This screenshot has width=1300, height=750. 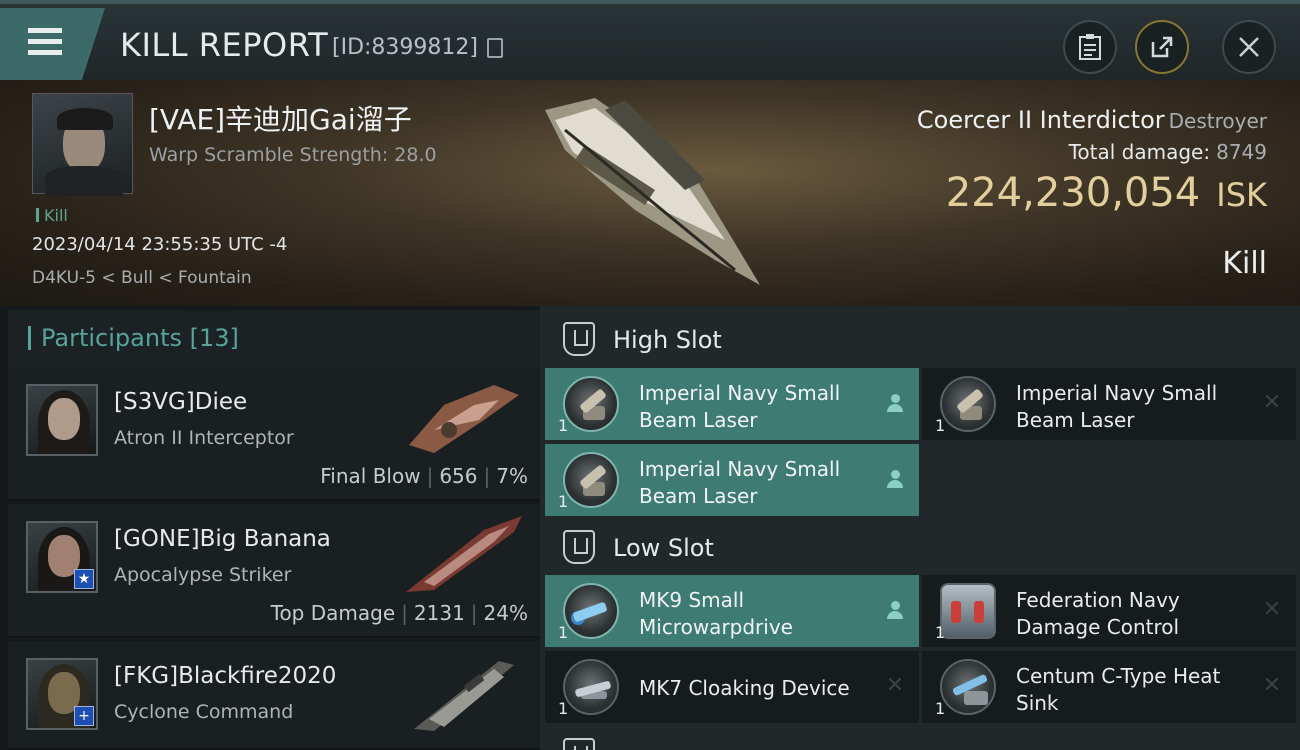 I want to click on participant-role: Top Damage, so click(x=333, y=613).